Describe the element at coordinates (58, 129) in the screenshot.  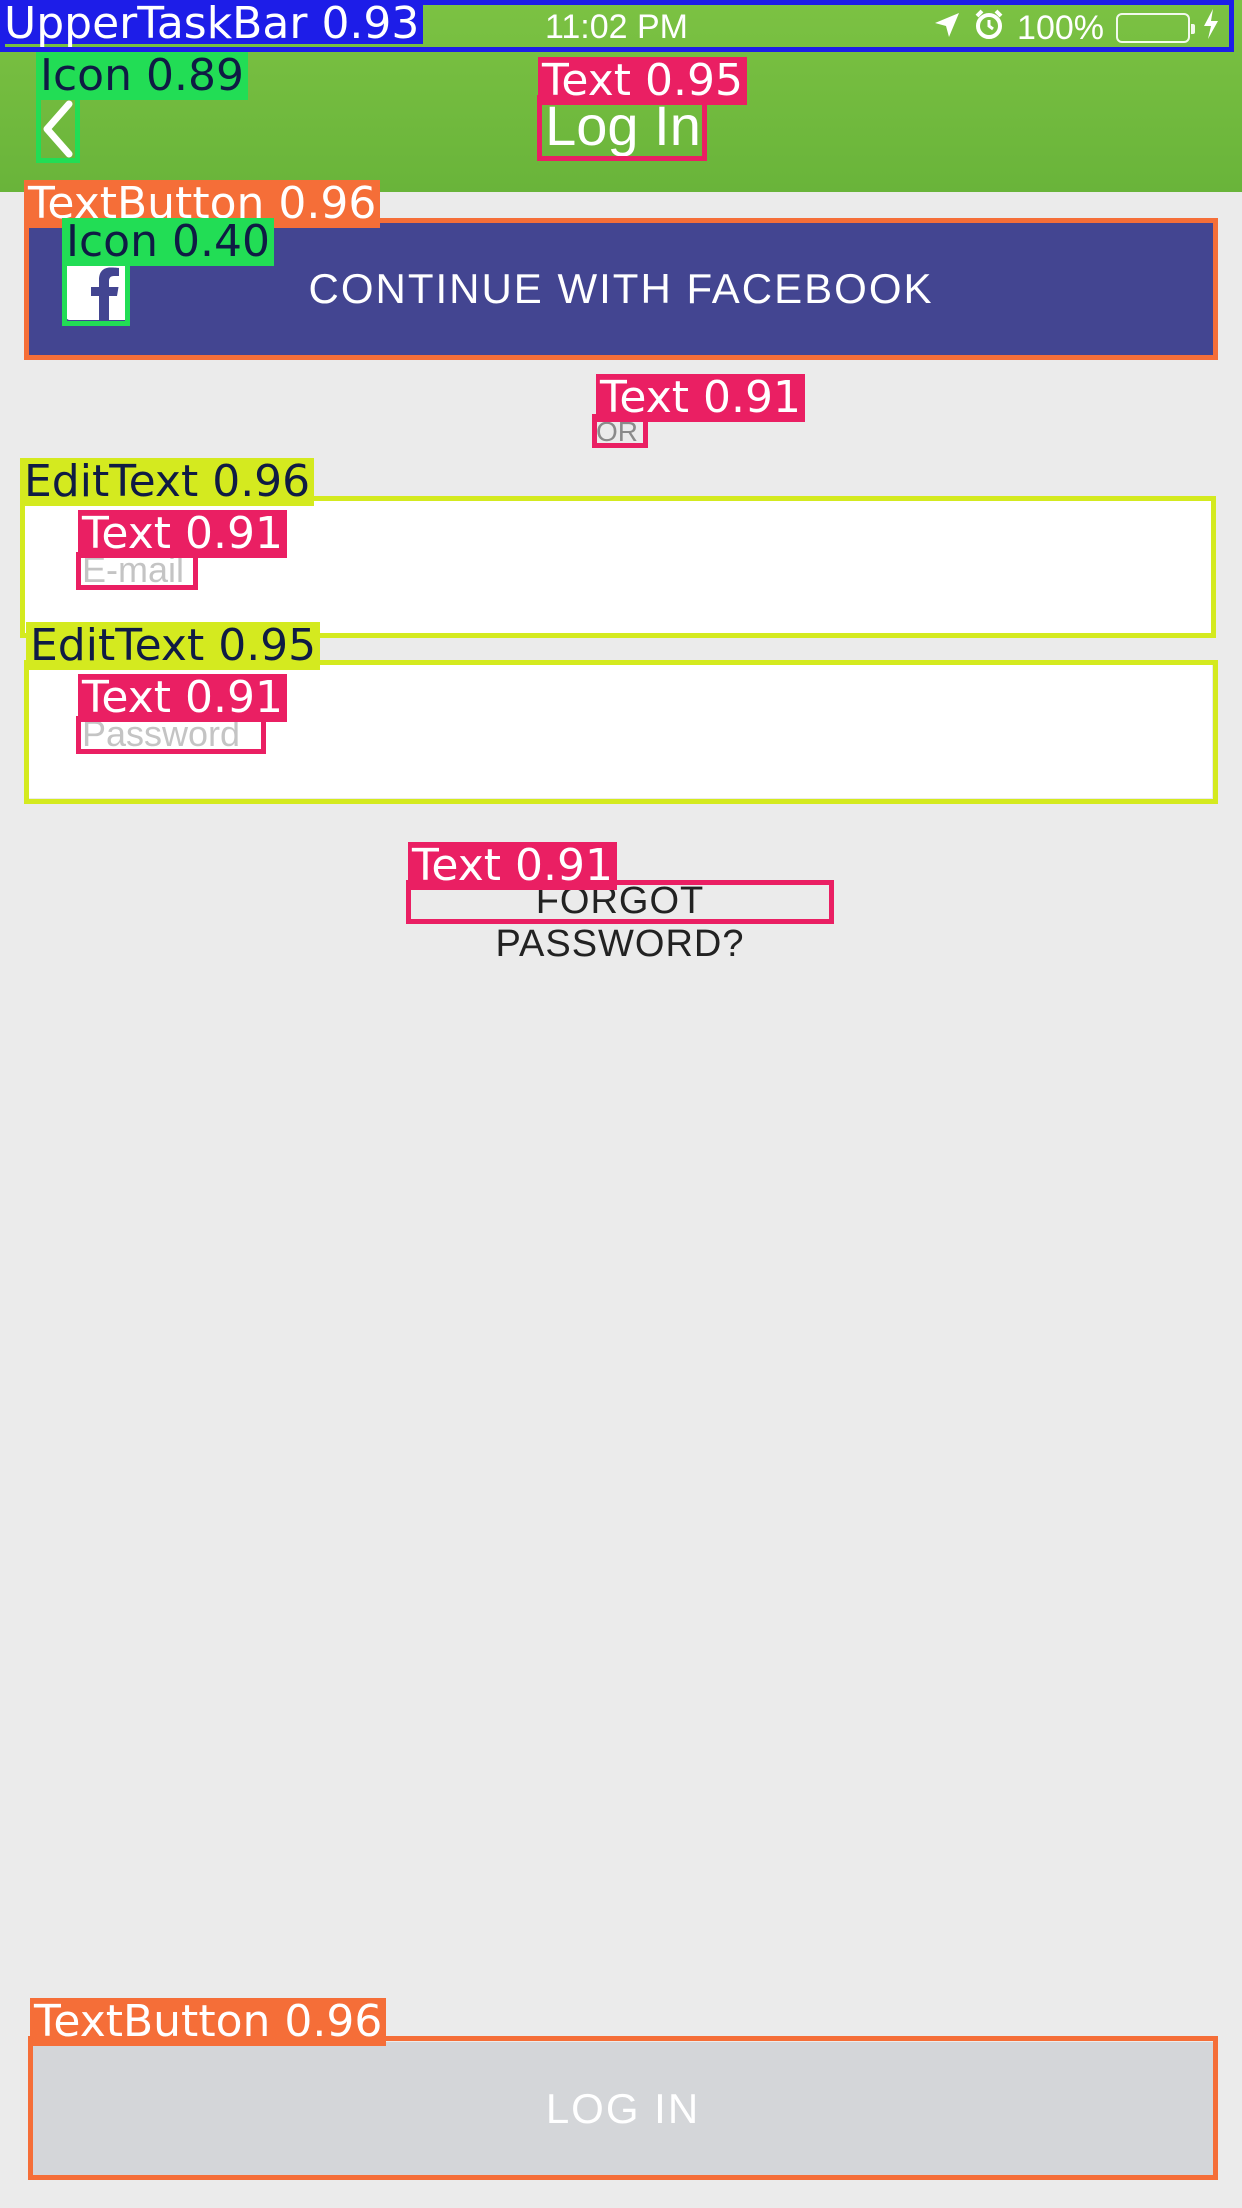
I see `detection-box-back-icon` at that location.